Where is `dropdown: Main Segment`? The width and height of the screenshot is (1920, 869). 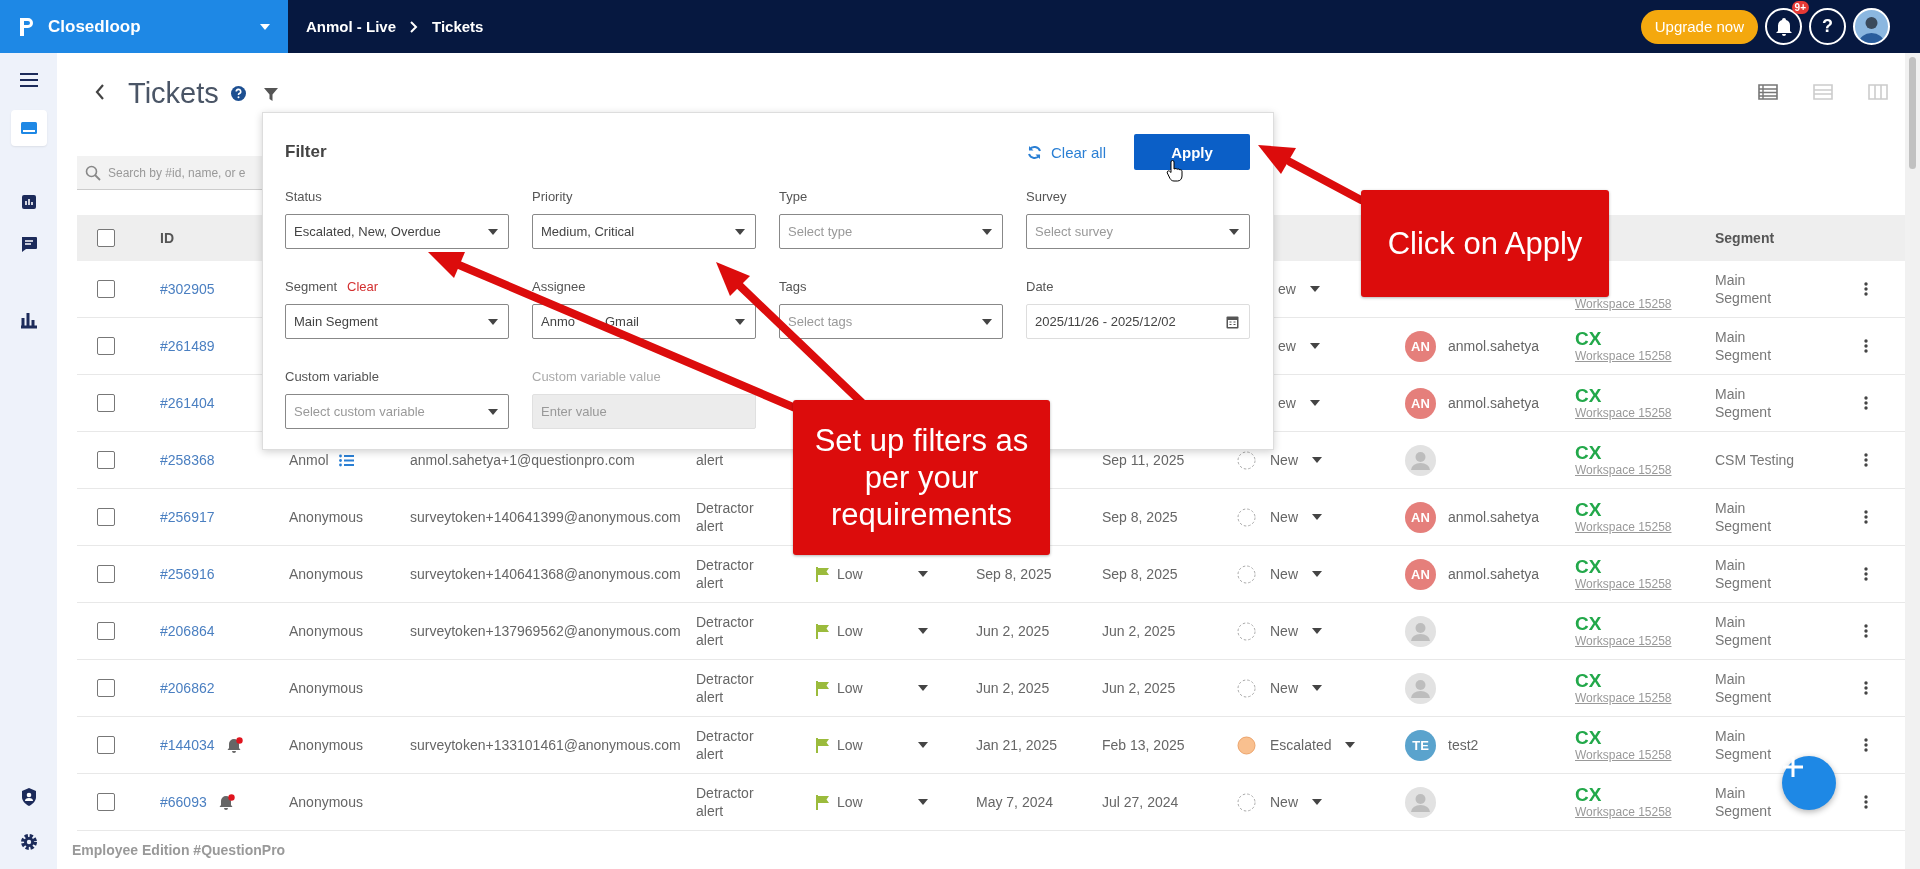
dropdown: Main Segment is located at coordinates (397, 321).